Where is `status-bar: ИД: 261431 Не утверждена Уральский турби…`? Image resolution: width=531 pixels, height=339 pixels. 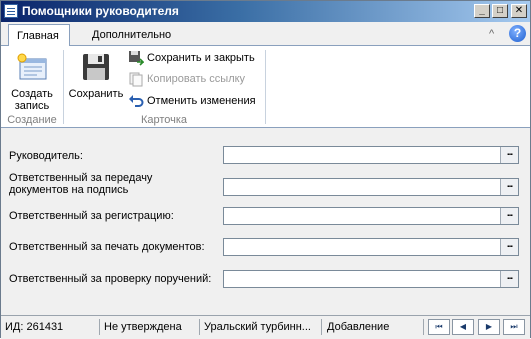
status-bar: ИД: 261431 Не утверждена Уральский турби… is located at coordinates (265, 326).